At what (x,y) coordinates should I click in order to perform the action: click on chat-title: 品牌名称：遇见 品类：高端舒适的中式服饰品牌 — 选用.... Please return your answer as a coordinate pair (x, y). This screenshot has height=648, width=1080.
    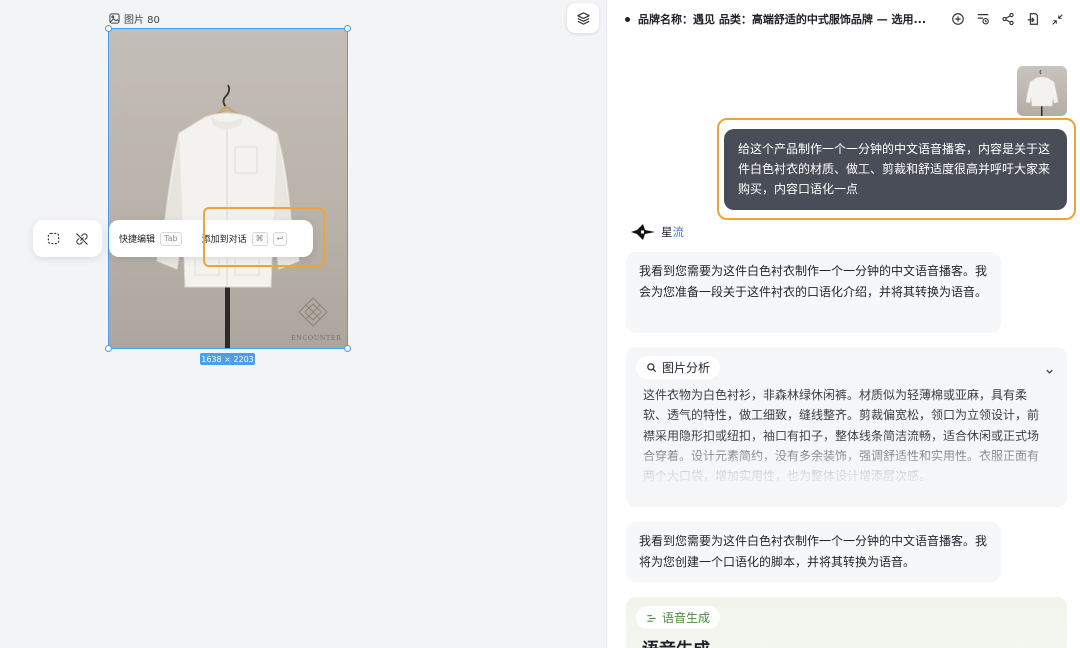
    Looking at the image, I should click on (789, 19).